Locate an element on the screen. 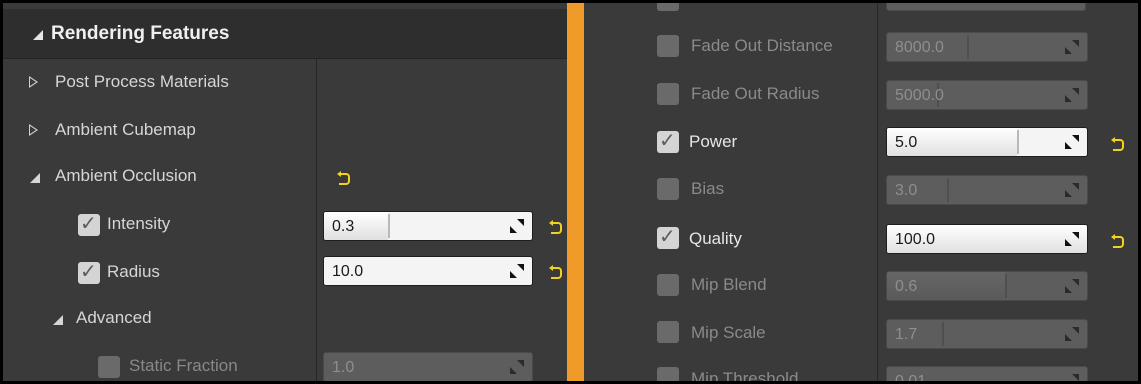 This screenshot has width=1141, height=384. power-override-checkbox: ✓ is located at coordinates (668, 141).